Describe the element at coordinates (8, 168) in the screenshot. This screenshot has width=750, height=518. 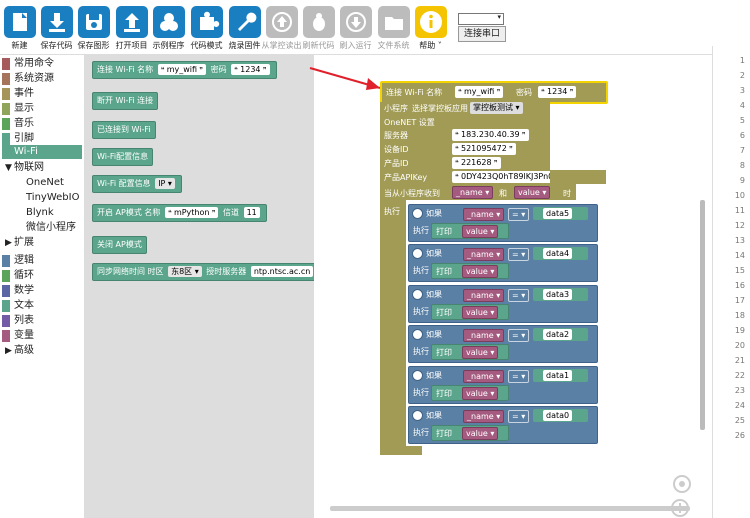
I see `triangle-down-icon: ▼` at that location.